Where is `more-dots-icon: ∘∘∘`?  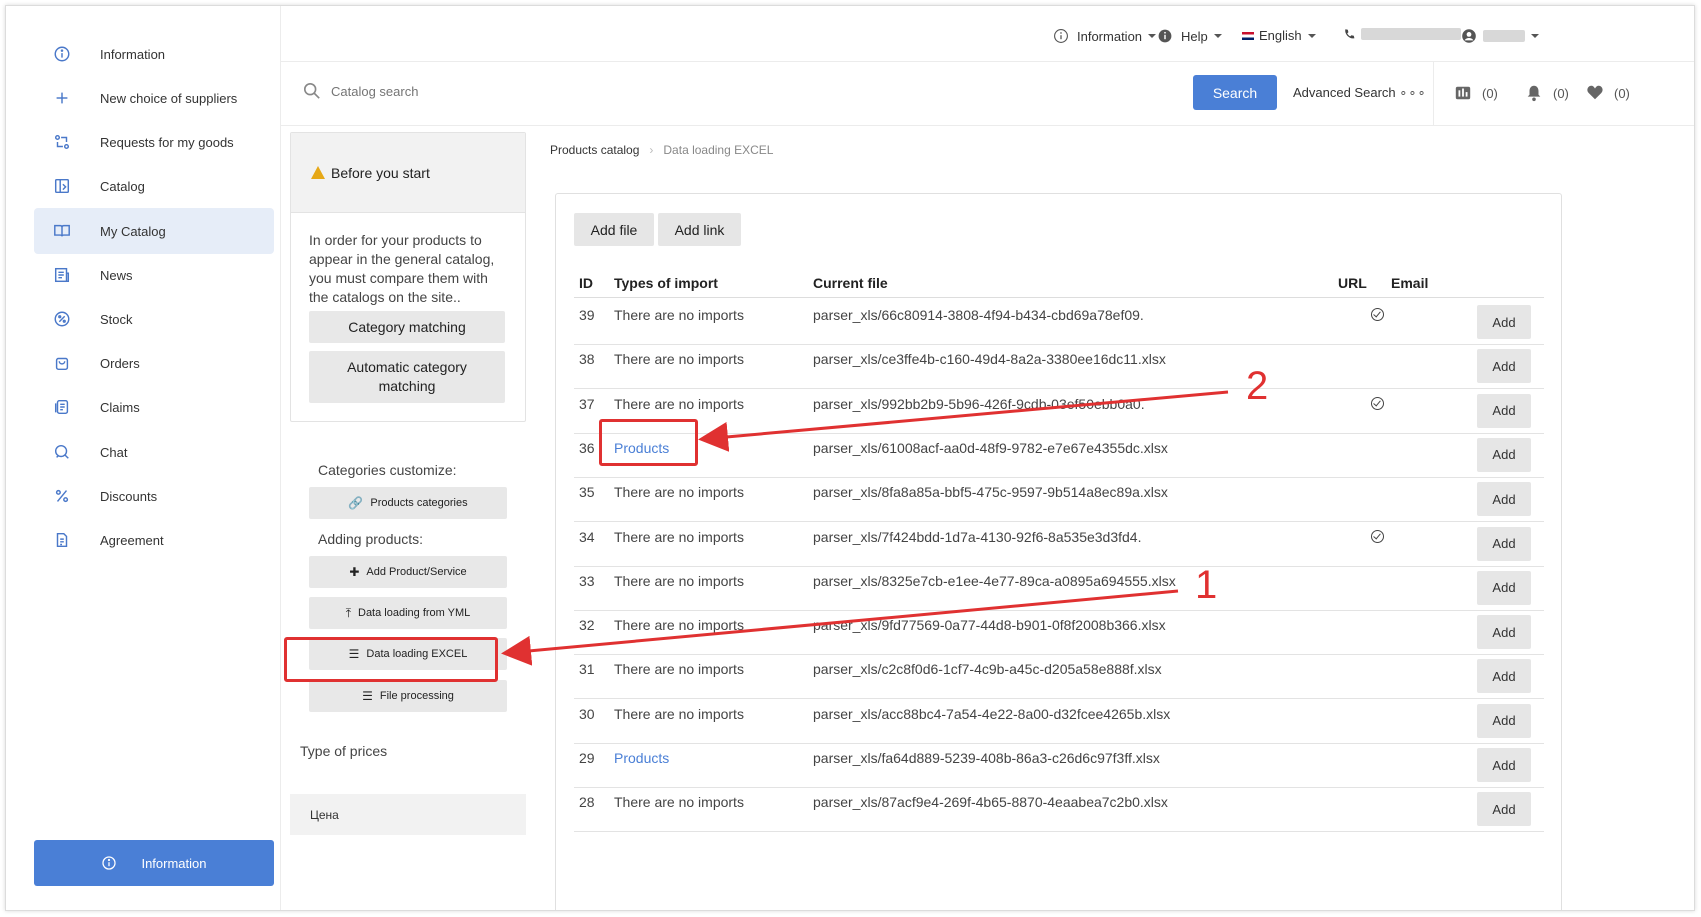
more-dots-icon: ∘∘∘ is located at coordinates (1413, 92).